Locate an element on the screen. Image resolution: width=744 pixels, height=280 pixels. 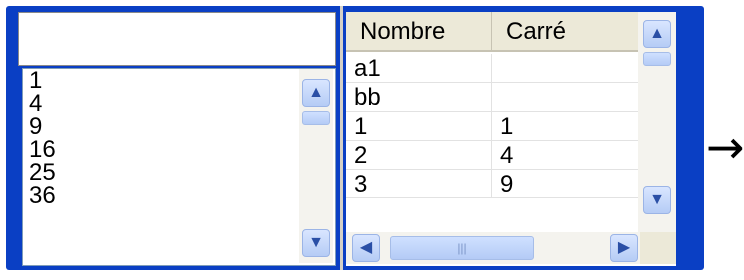
grid-cell: 3 is located at coordinates (419, 184).